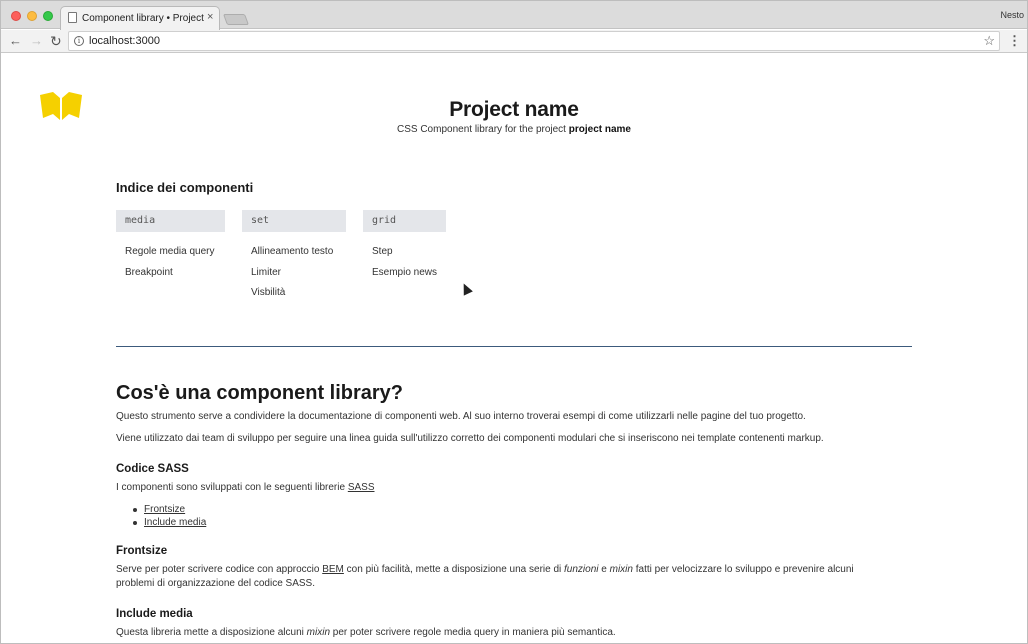  I want to click on mouse-cursor-icon, so click(466, 288).